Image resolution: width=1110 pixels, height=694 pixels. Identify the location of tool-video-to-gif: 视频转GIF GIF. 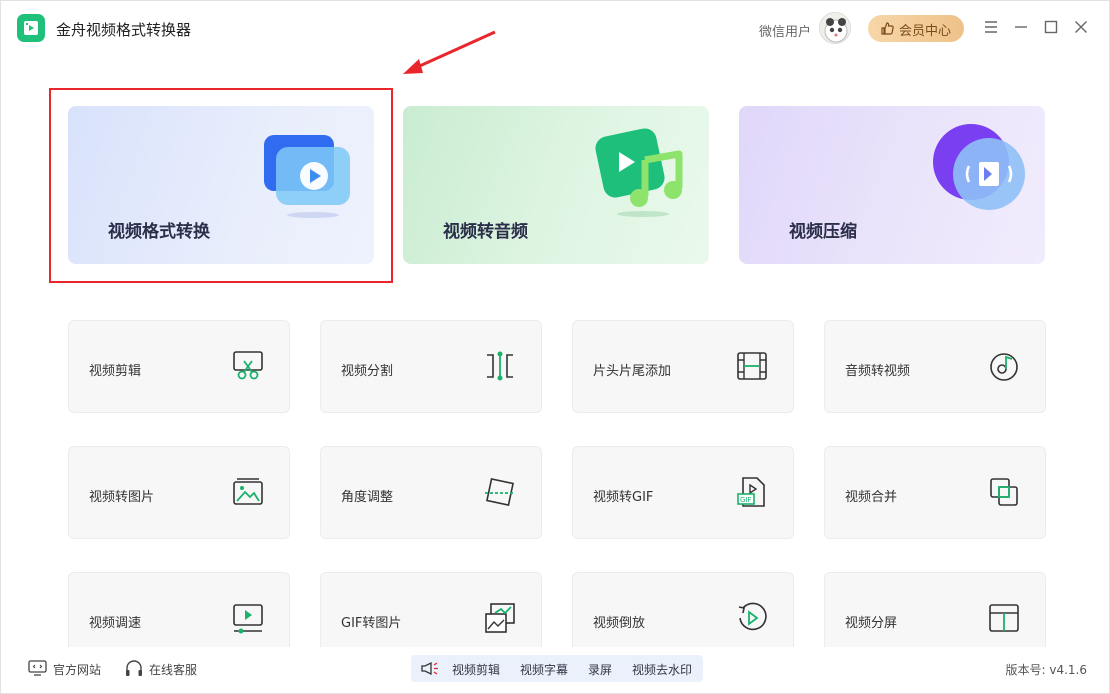
(683, 492).